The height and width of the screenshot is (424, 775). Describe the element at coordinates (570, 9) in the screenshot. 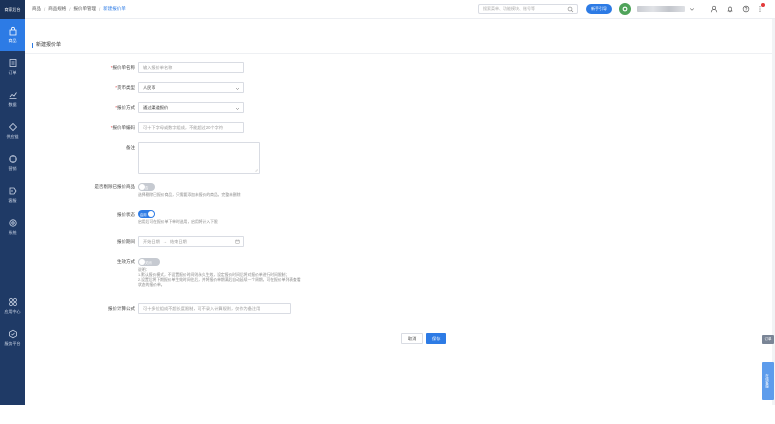

I see `search-icon` at that location.